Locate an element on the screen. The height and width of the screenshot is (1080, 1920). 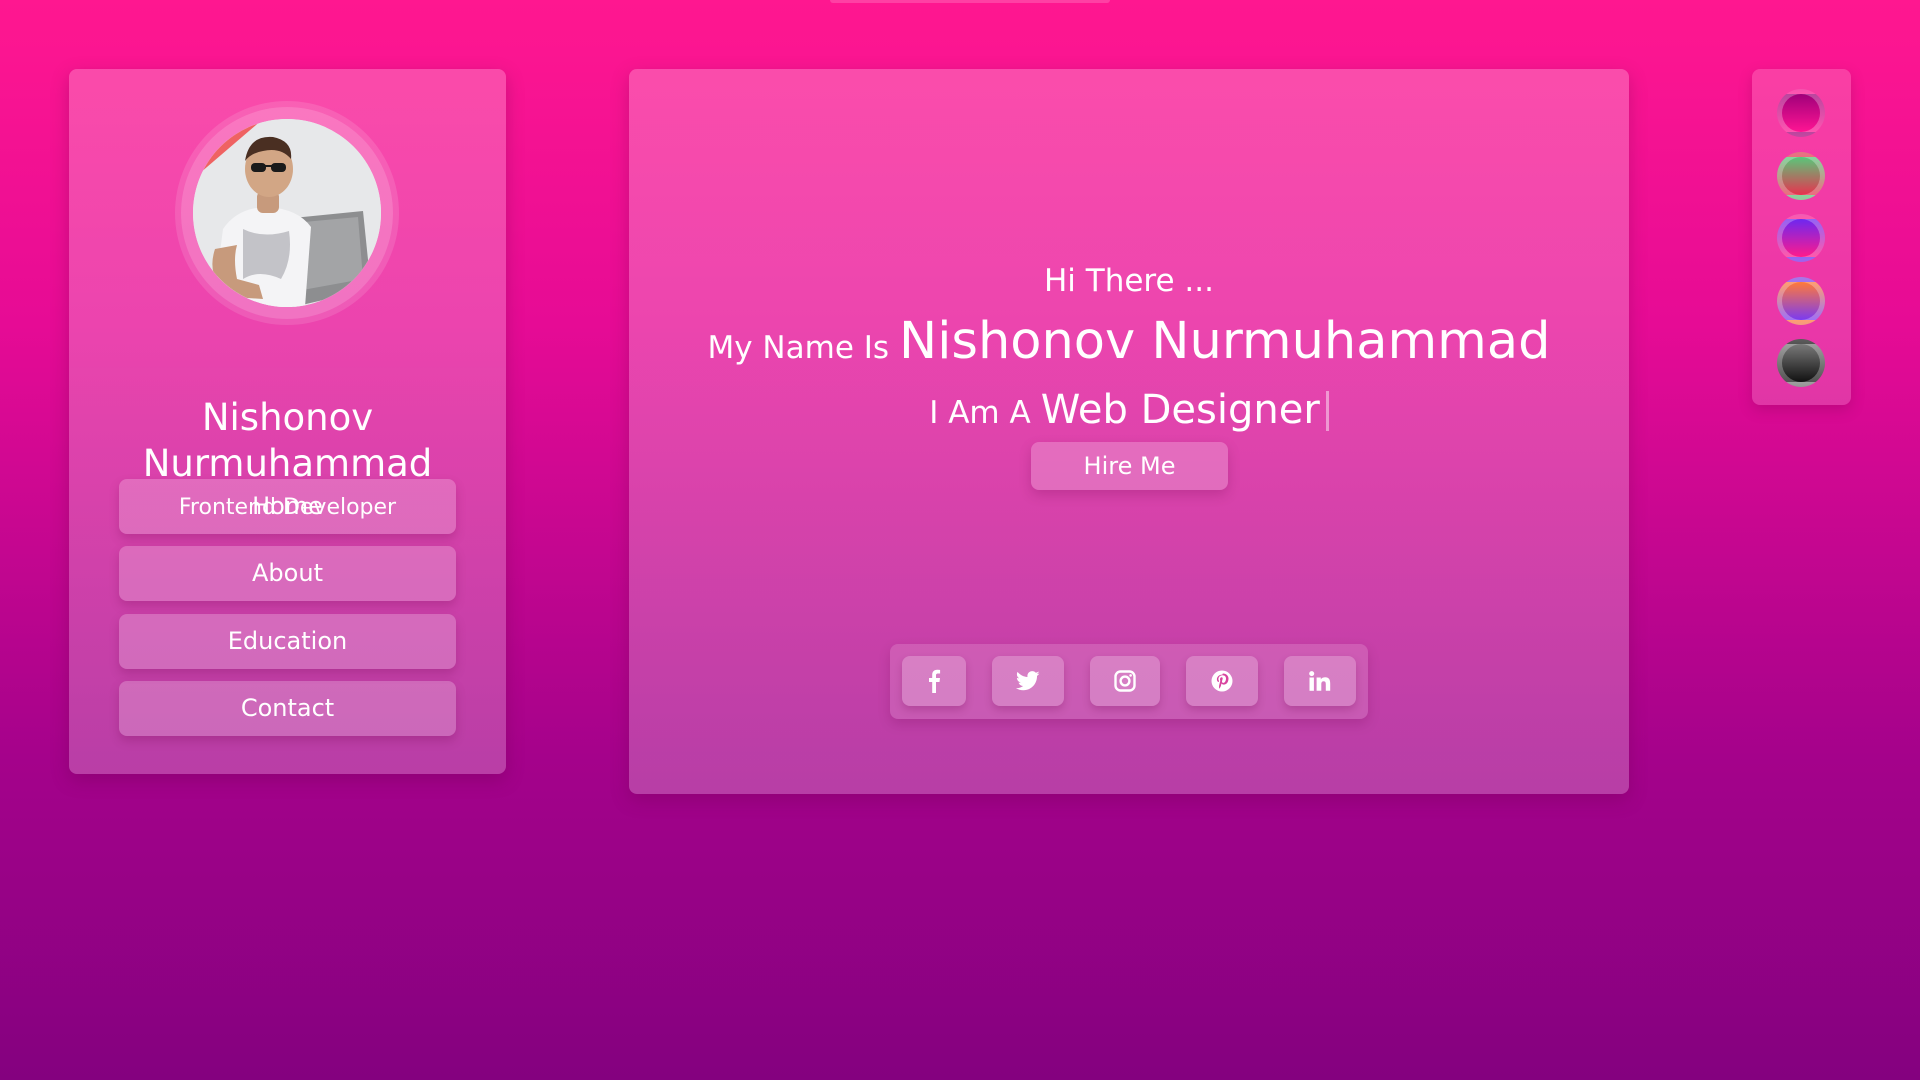
social-links is located at coordinates (1129, 681).